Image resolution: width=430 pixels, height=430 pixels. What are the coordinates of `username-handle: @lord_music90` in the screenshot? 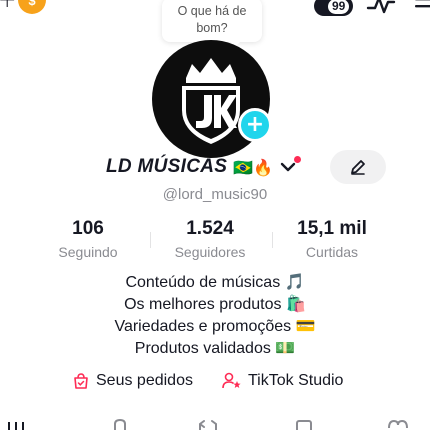 It's located at (215, 194).